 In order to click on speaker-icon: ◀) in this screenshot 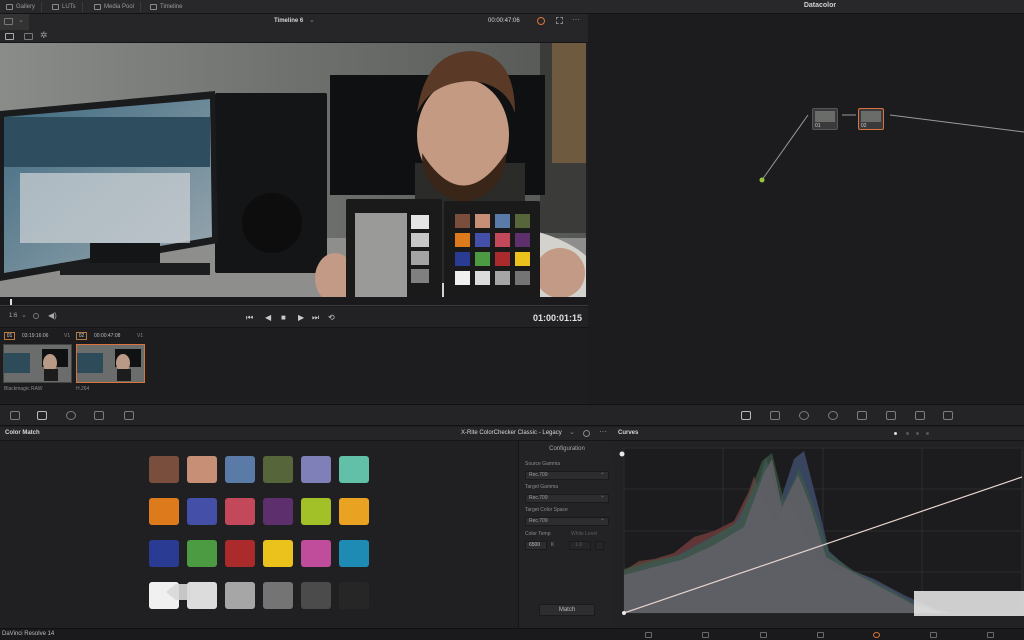, I will do `click(52, 315)`.